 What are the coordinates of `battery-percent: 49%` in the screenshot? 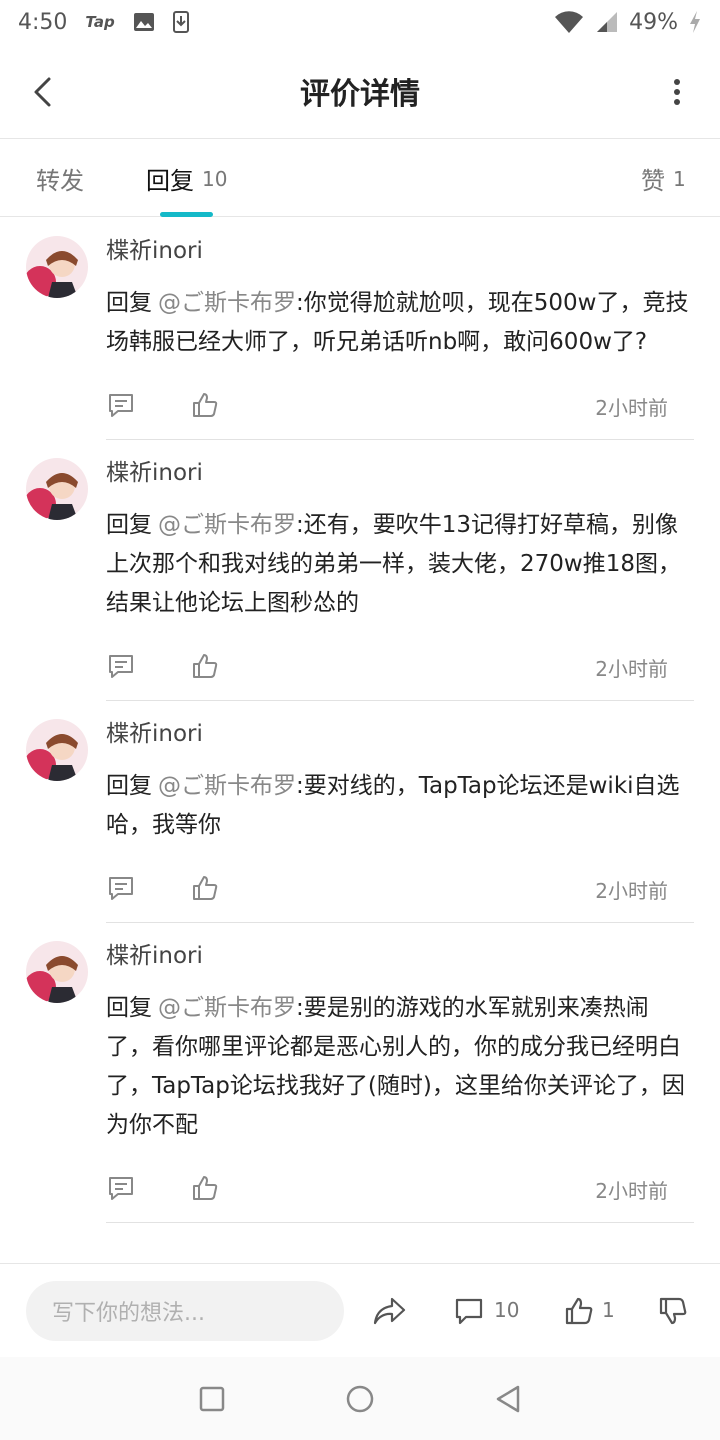 It's located at (653, 22).